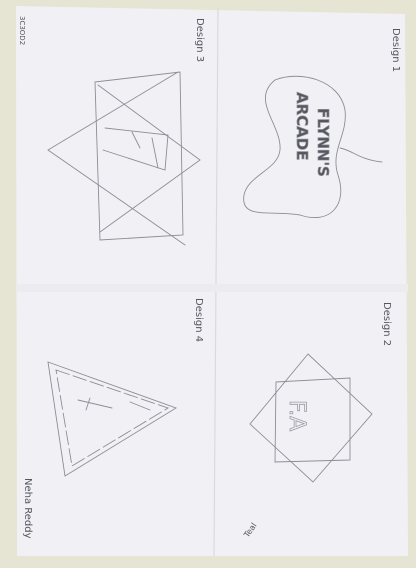 The height and width of the screenshot is (568, 416). I want to click on author-signature: Neha Reddy, so click(27, 508).